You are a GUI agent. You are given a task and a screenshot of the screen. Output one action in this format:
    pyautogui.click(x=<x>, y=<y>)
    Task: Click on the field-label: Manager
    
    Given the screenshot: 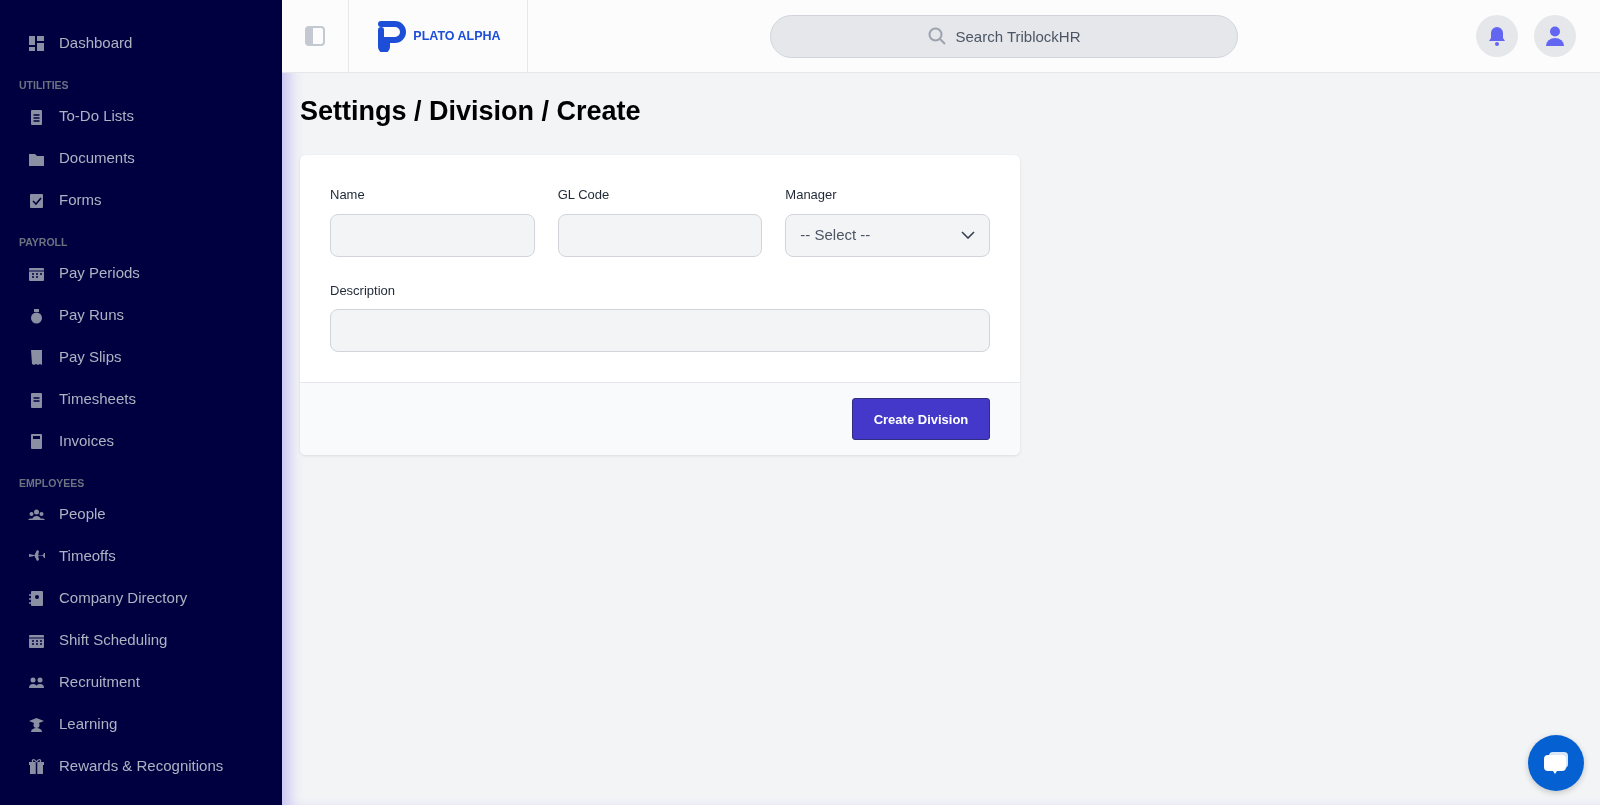 What is the action you would take?
    pyautogui.click(x=811, y=195)
    